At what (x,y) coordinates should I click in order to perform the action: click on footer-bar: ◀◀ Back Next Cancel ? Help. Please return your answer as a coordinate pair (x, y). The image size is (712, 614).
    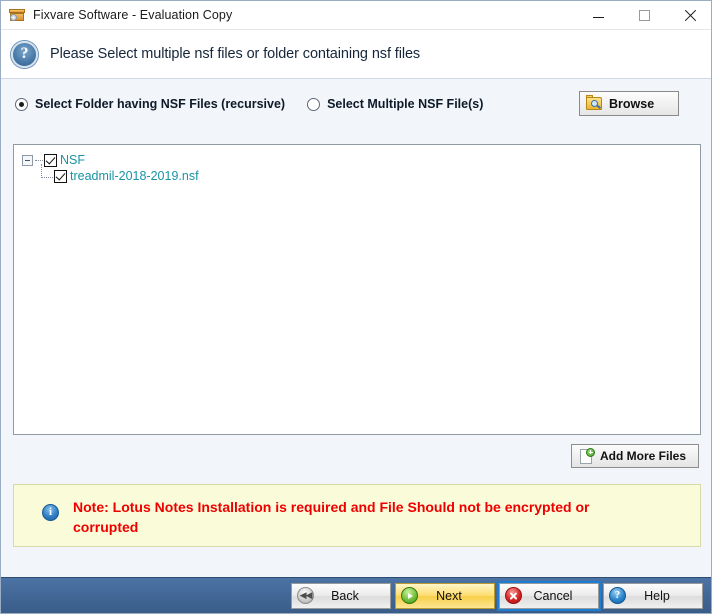
    Looking at the image, I should click on (356, 595).